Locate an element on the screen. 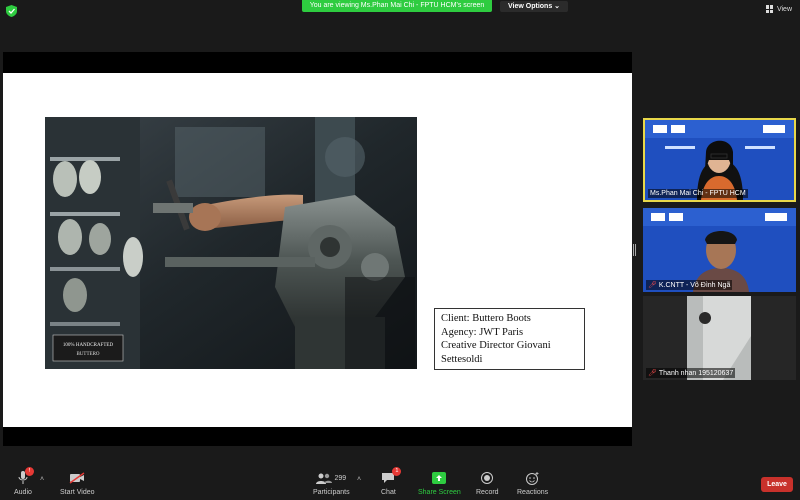 Image resolution: width=800 pixels, height=500 pixels. view-button: View is located at coordinates (778, 9).